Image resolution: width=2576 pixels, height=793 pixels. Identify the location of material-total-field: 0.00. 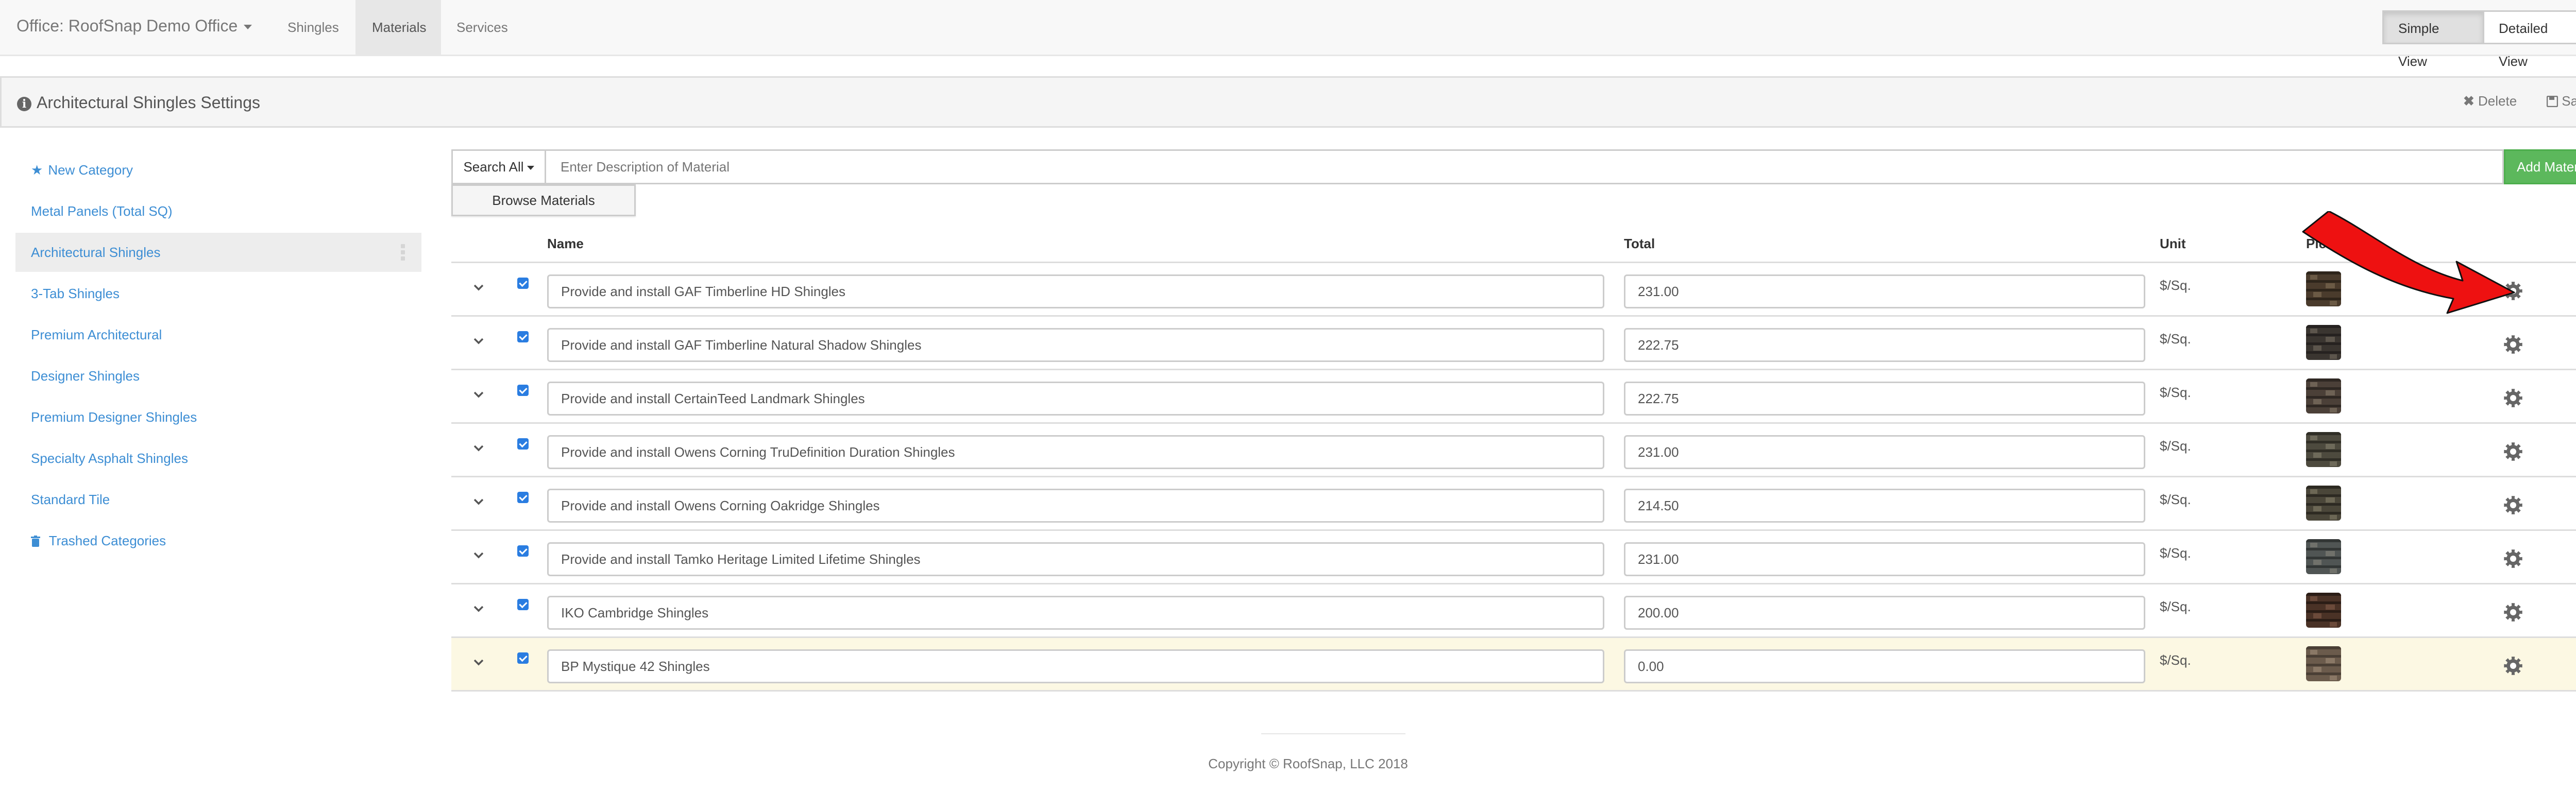
(1884, 666).